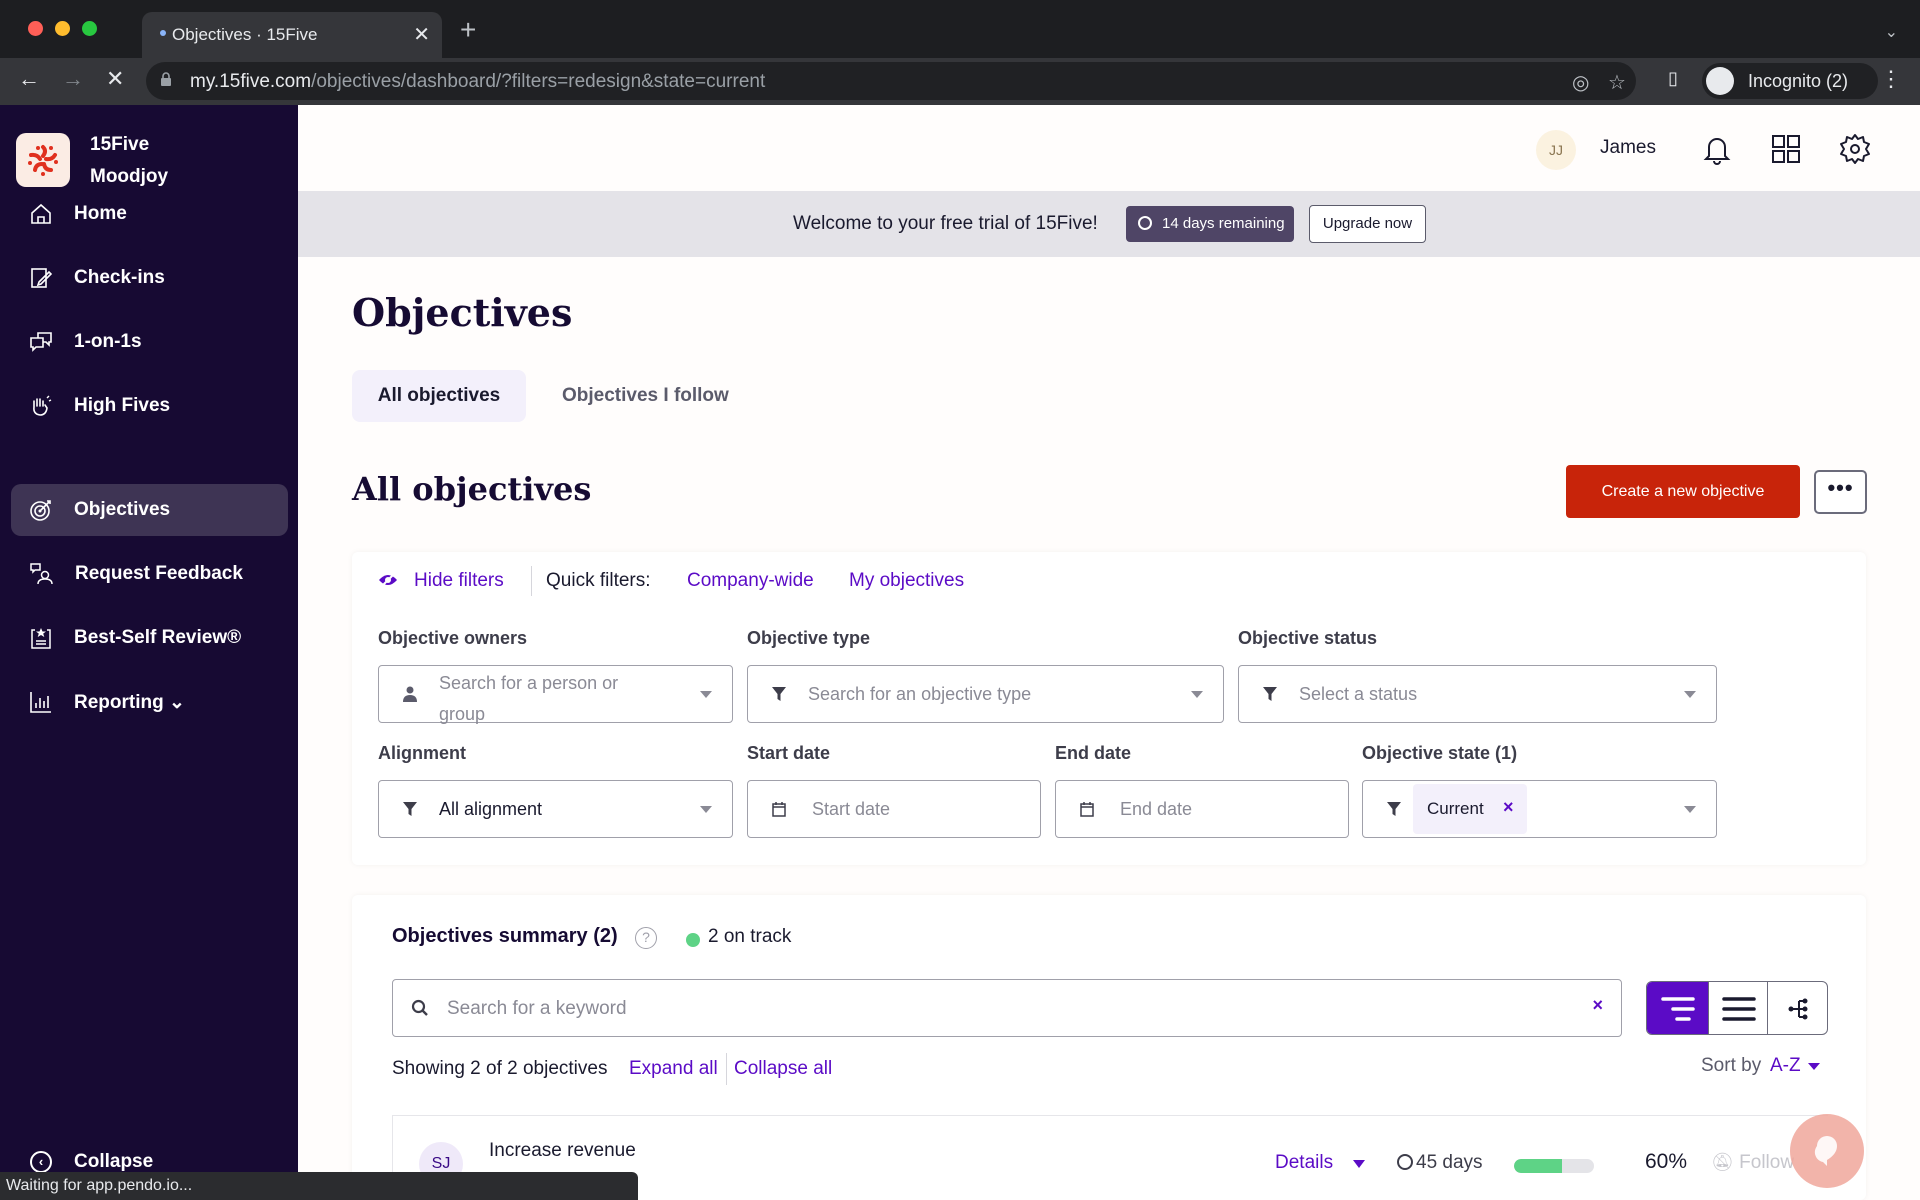  Describe the element at coordinates (673, 1069) in the screenshot. I see `expand-all-link: Expand all` at that location.